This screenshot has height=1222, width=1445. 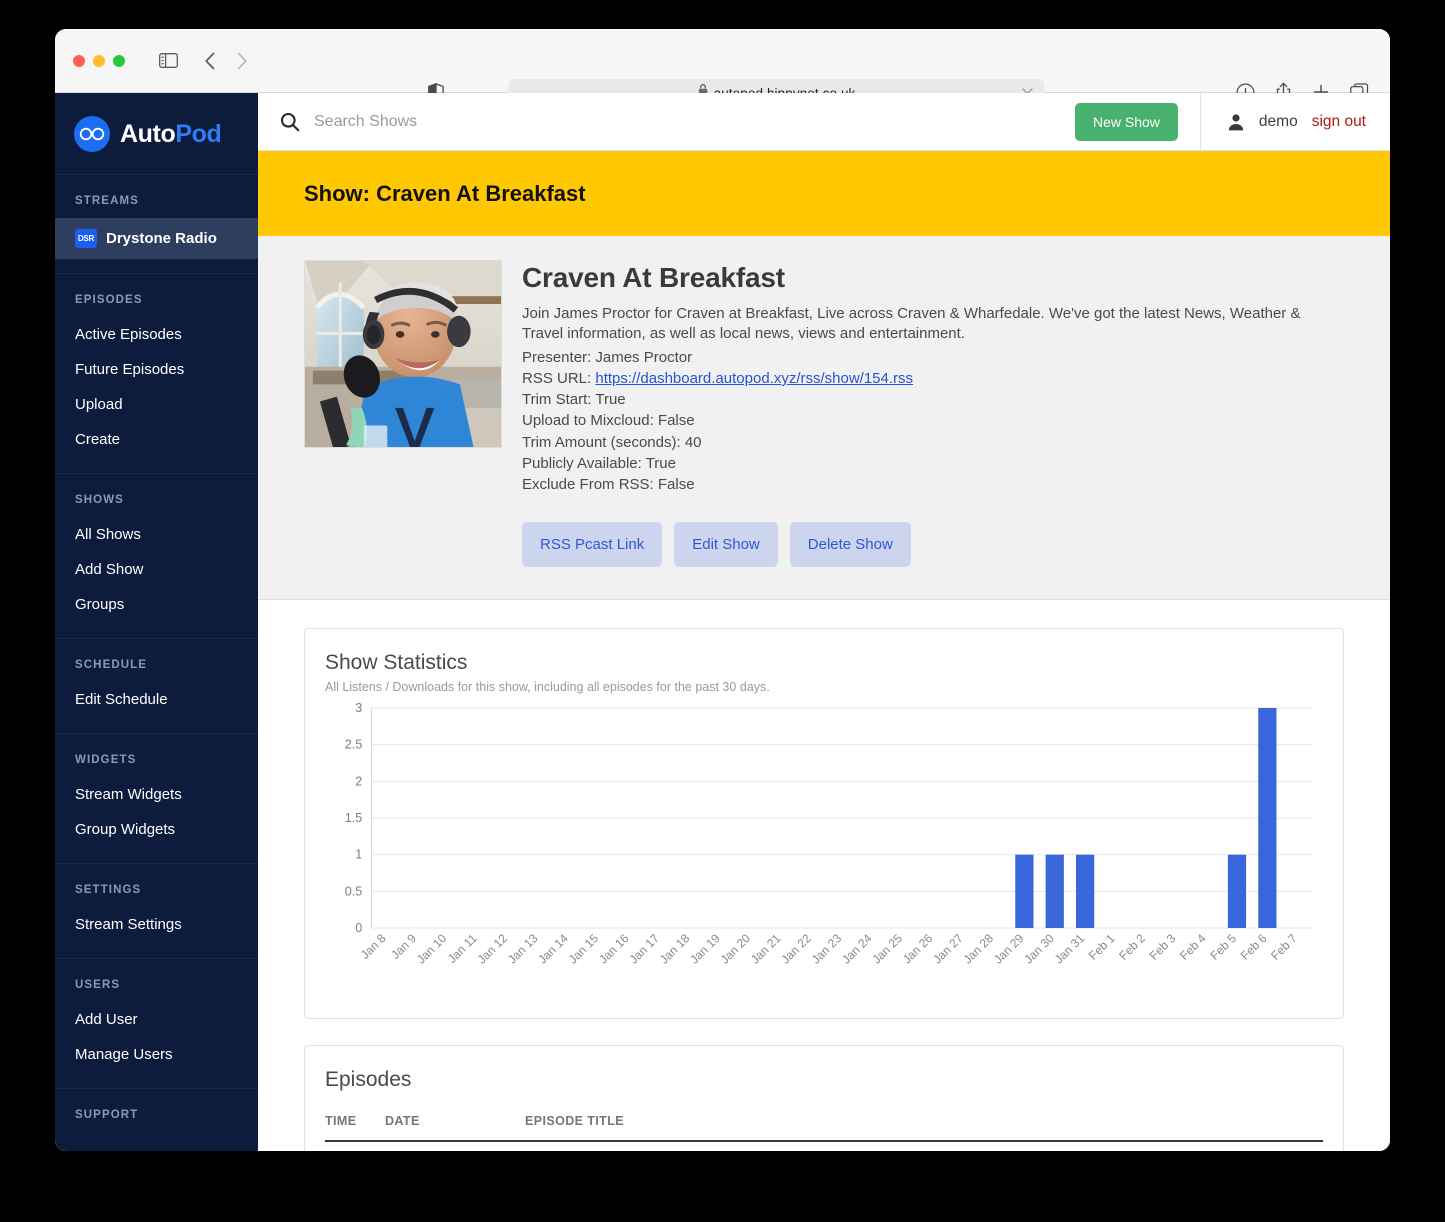 I want to click on sidebar-item-add-user: Add User, so click(x=156, y=1019).